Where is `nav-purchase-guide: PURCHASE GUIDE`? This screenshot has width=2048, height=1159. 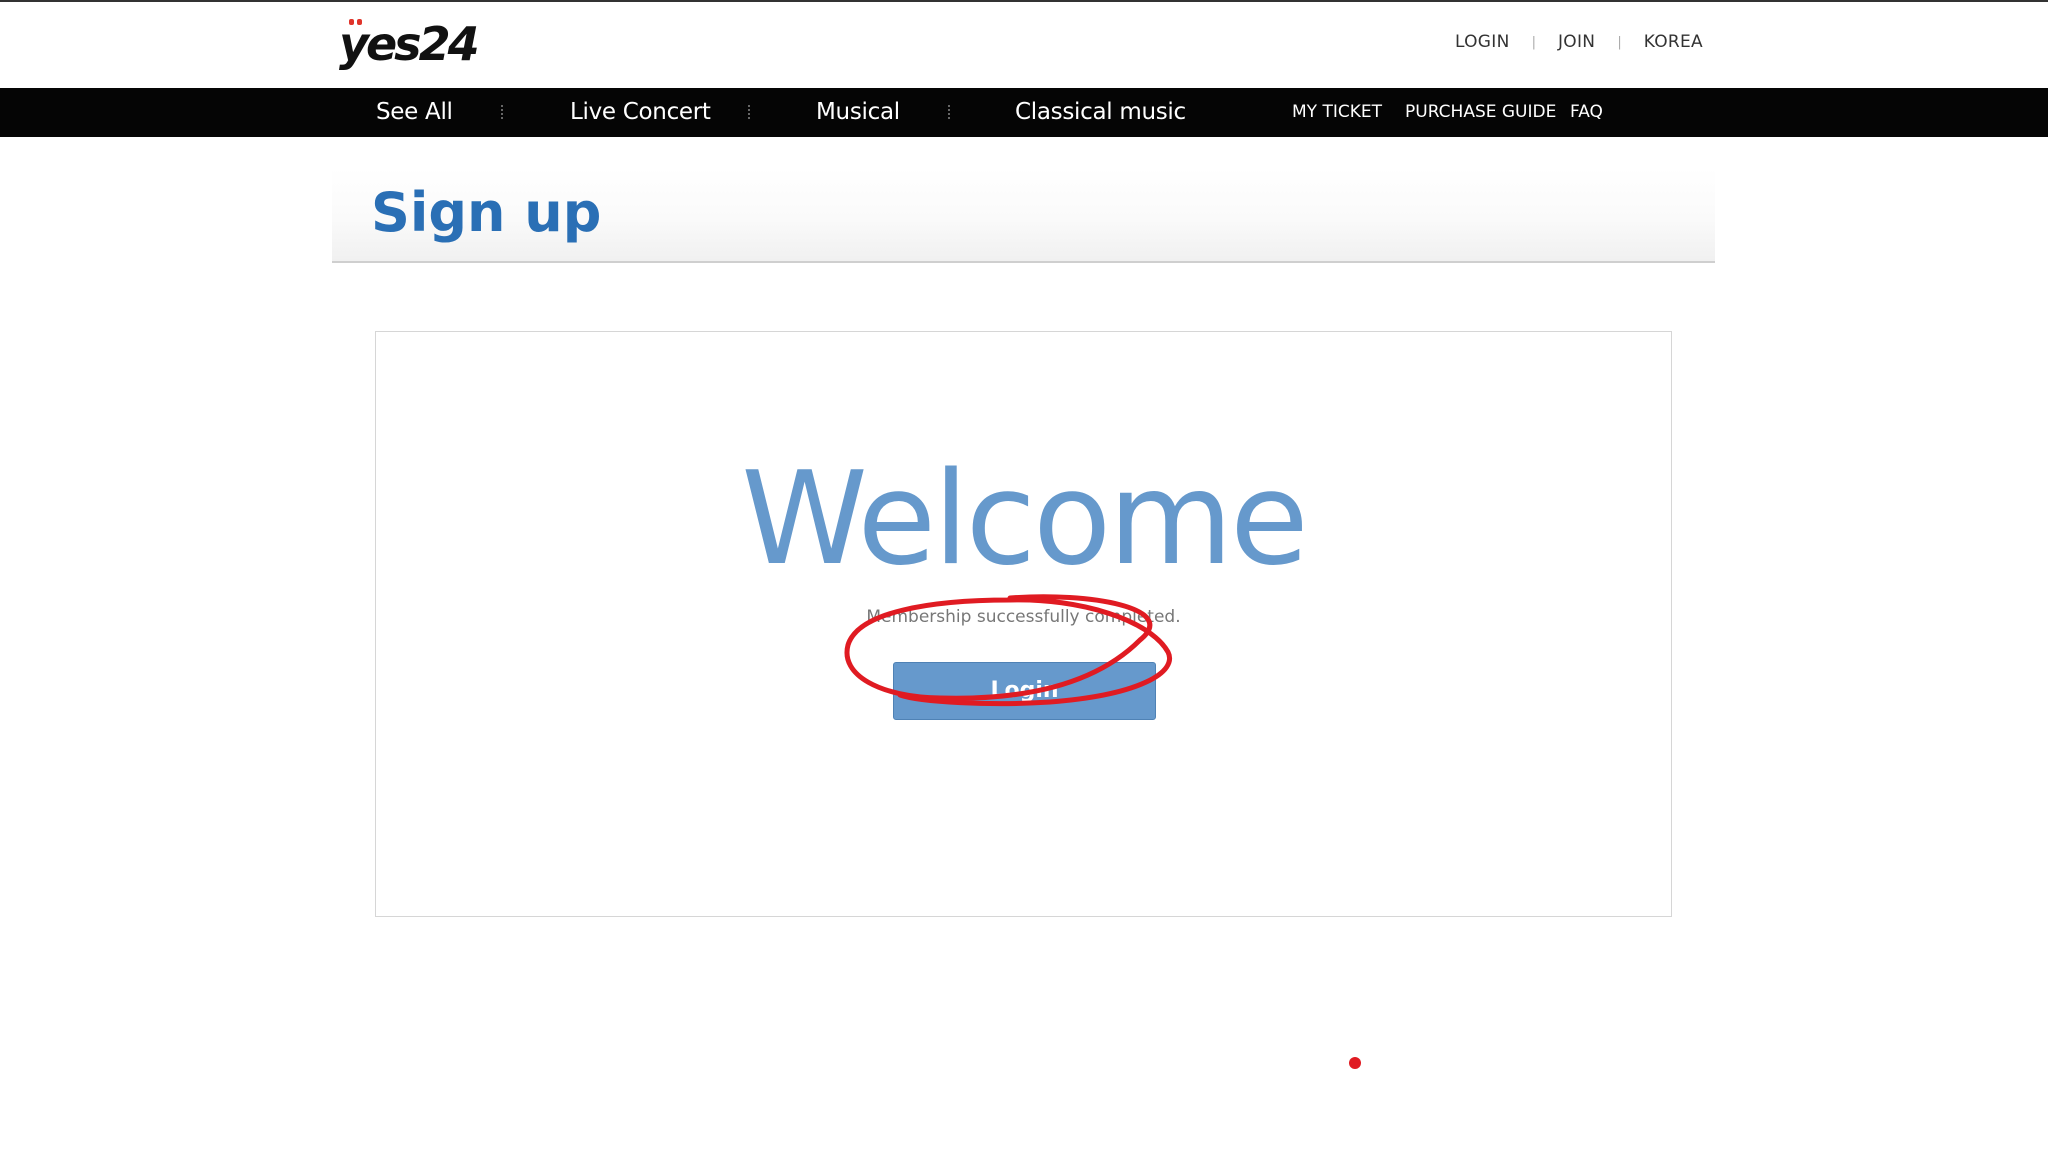 nav-purchase-guide: PURCHASE GUIDE is located at coordinates (1480, 112).